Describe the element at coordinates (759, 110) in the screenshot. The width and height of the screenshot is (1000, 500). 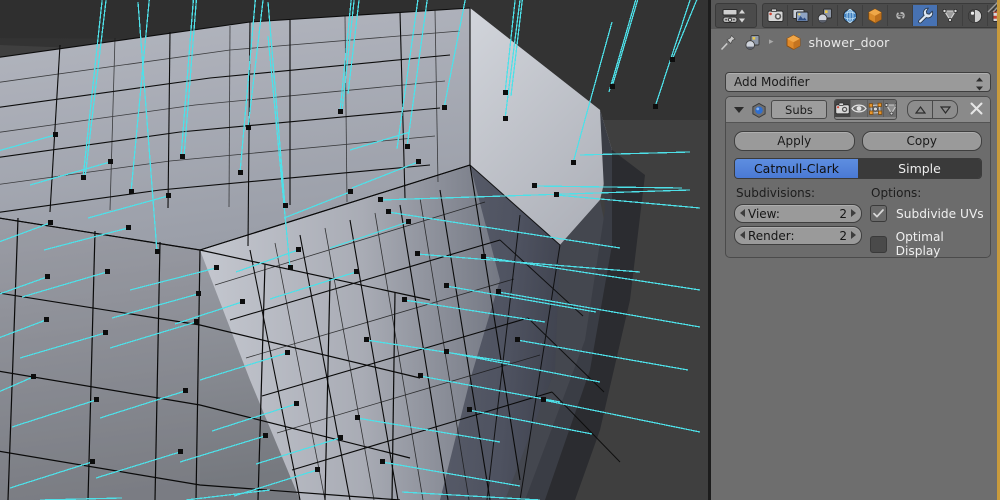
I see `subsurf-icon` at that location.